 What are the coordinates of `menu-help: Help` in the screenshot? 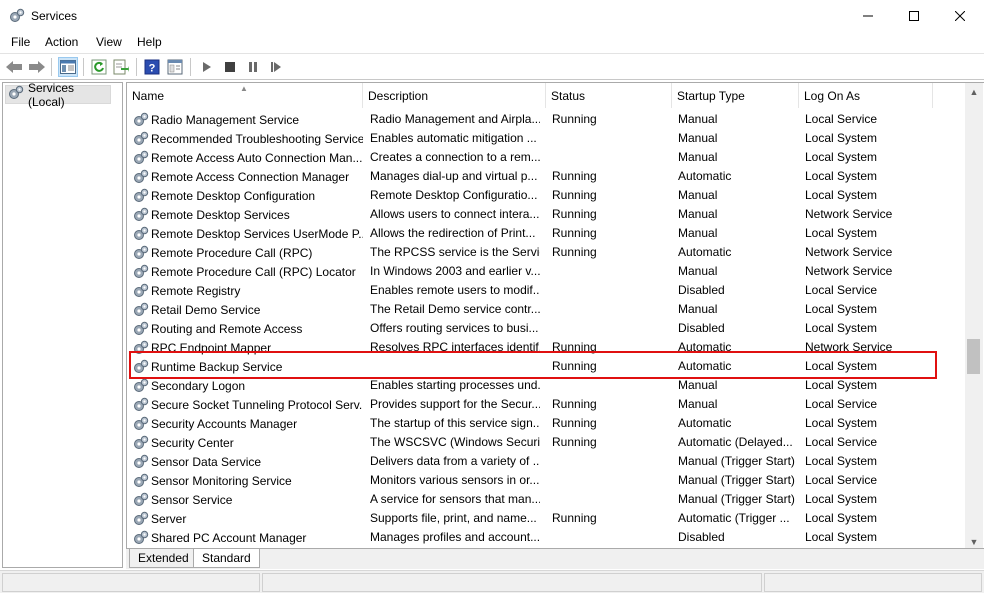 It's located at (149, 42).